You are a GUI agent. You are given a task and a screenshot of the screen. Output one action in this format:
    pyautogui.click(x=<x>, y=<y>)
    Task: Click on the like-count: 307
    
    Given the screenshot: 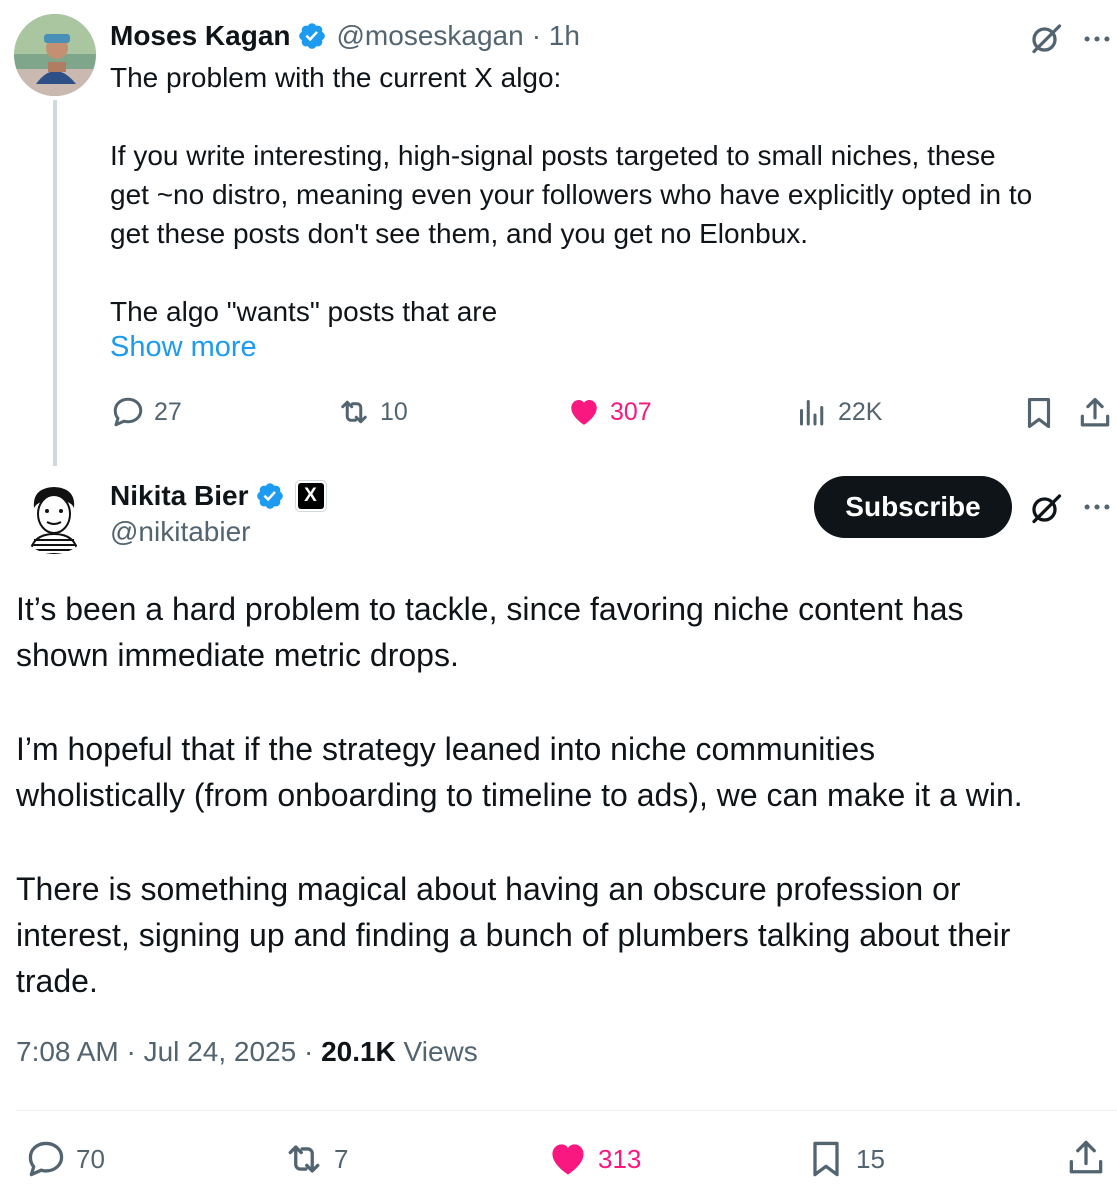 What is the action you would take?
    pyautogui.click(x=631, y=411)
    